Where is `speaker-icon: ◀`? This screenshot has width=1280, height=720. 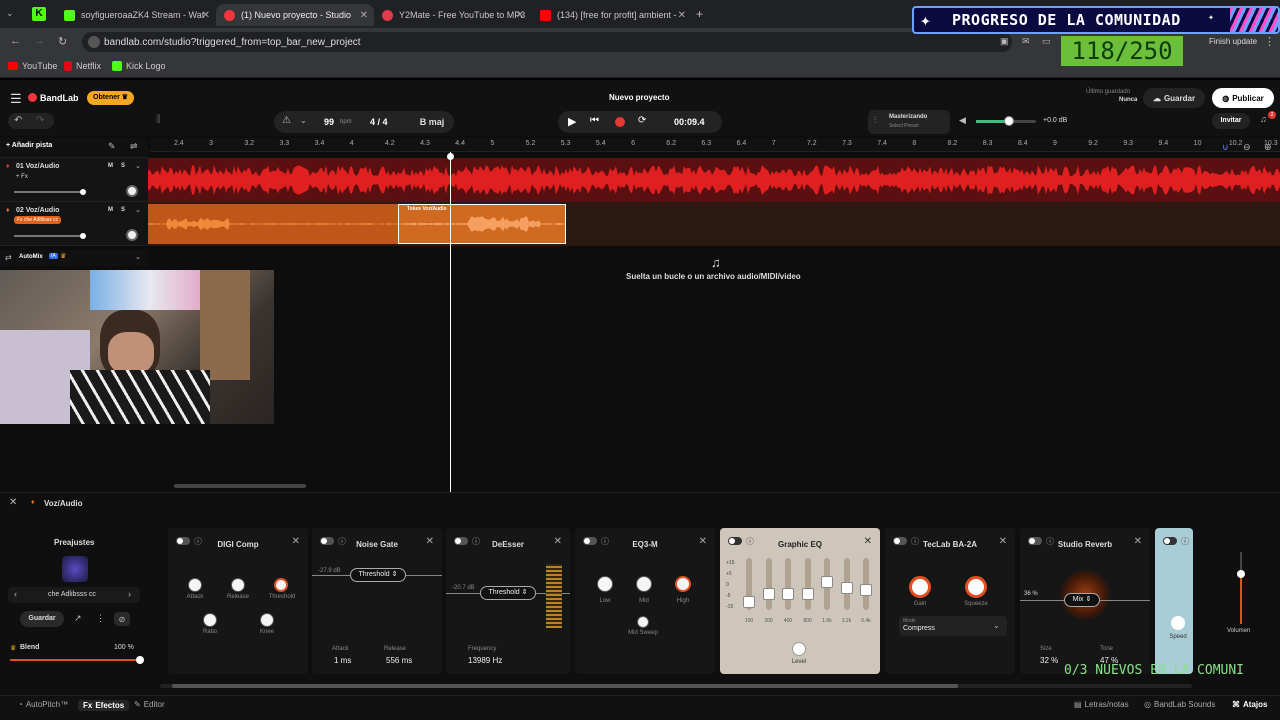
speaker-icon: ◀ is located at coordinates (962, 120).